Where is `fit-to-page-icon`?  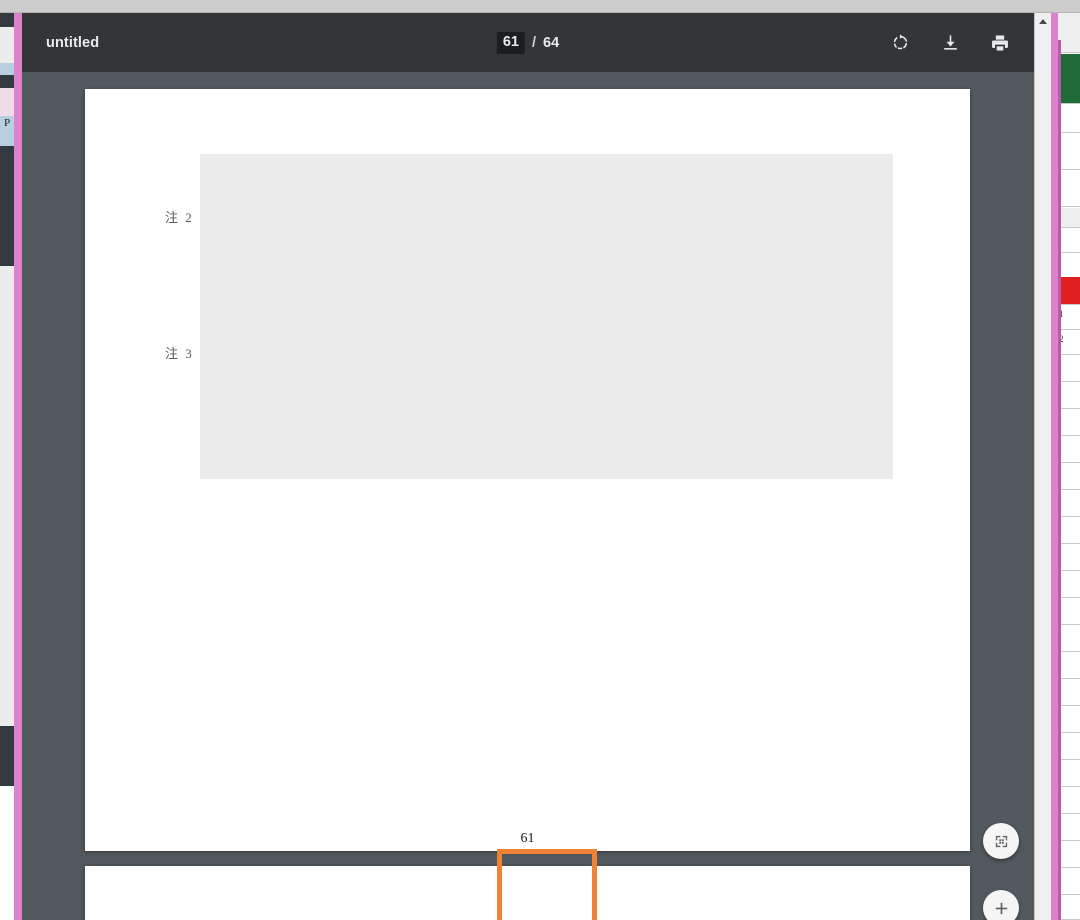 fit-to-page-icon is located at coordinates (1001, 841).